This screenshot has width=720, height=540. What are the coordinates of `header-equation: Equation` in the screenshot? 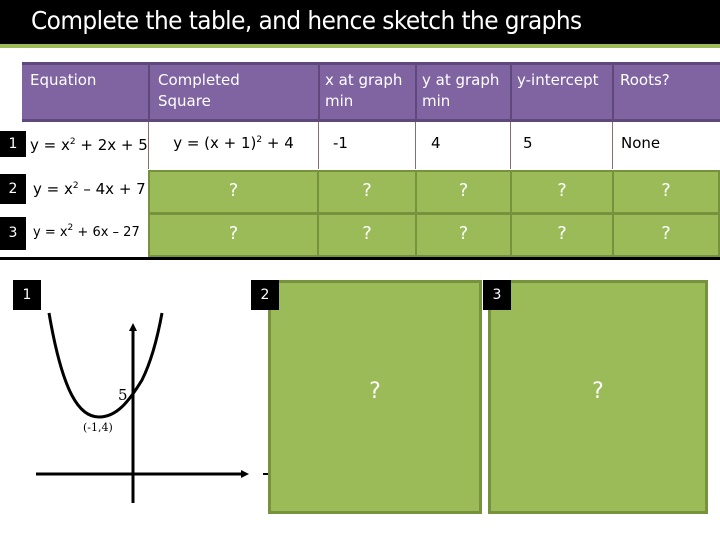 It's located at (85, 92).